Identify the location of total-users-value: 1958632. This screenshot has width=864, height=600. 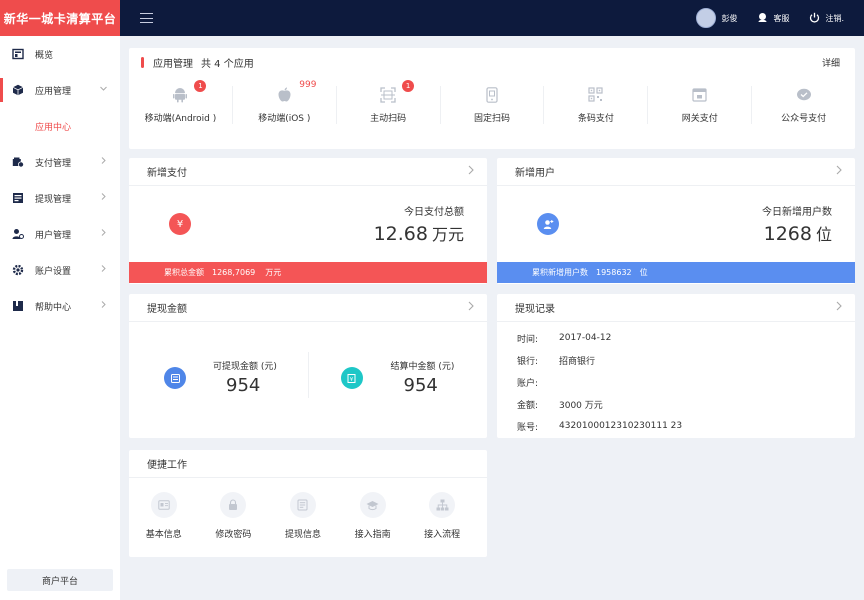
(614, 272).